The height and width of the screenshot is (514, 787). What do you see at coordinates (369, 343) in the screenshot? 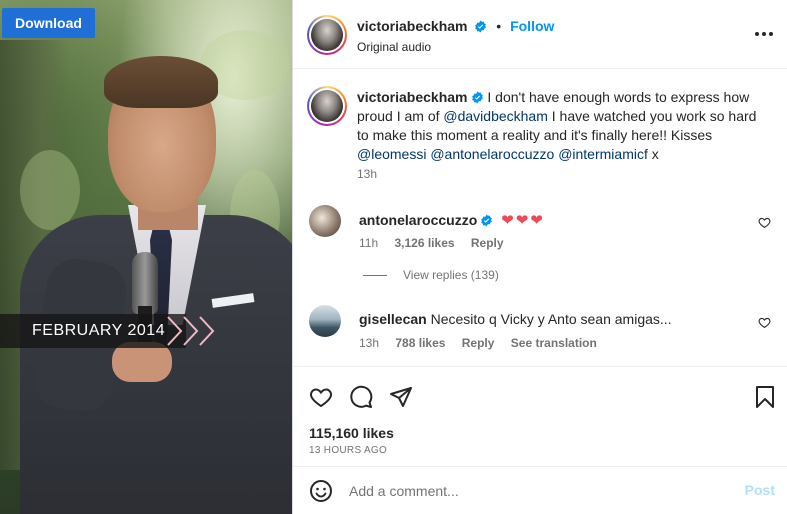
I see `comment-time: 13h` at bounding box center [369, 343].